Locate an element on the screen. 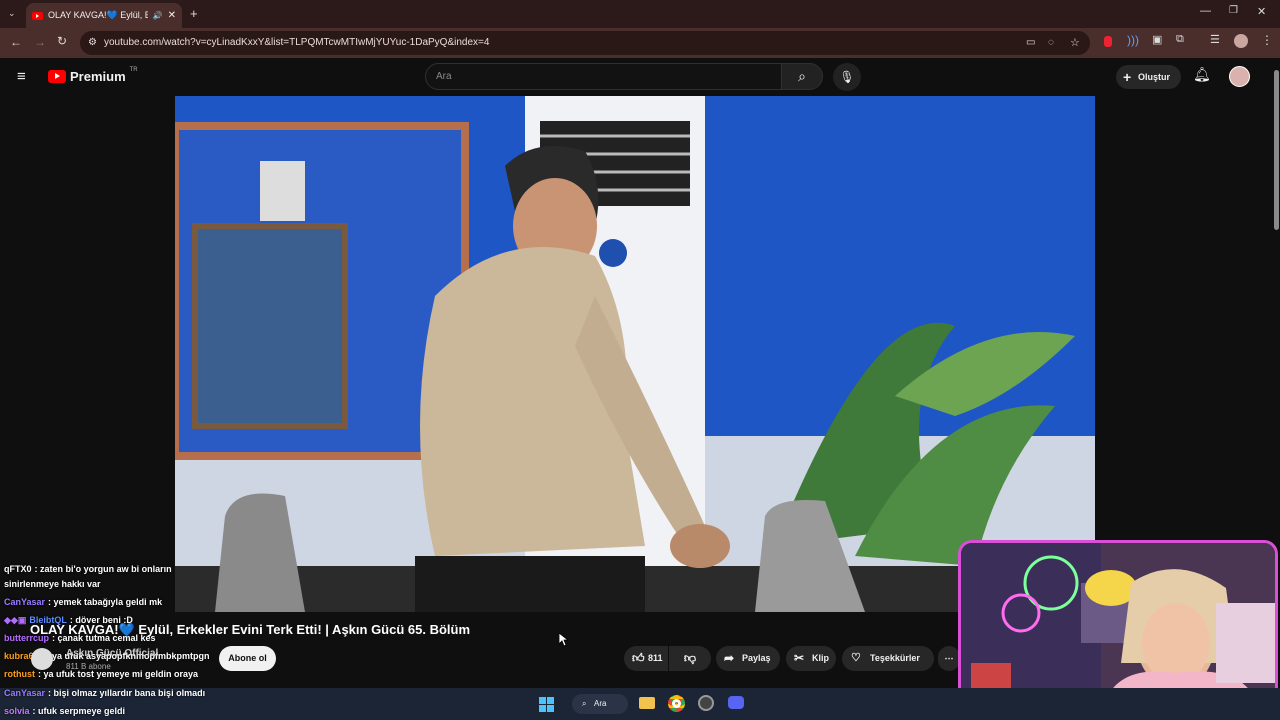 Image resolution: width=1280 pixels, height=720 pixels. heart-dollar-icon: ♡ is located at coordinates (856, 658).